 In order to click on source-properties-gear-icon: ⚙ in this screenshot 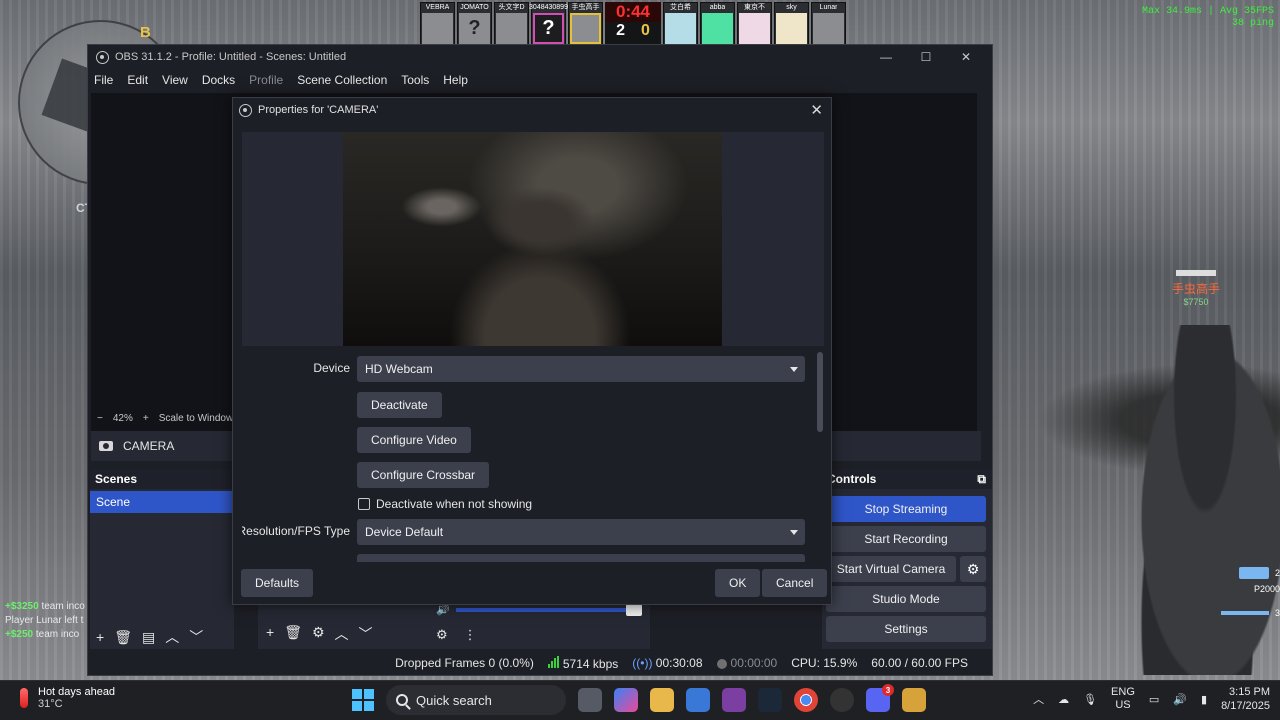, I will do `click(318, 634)`.